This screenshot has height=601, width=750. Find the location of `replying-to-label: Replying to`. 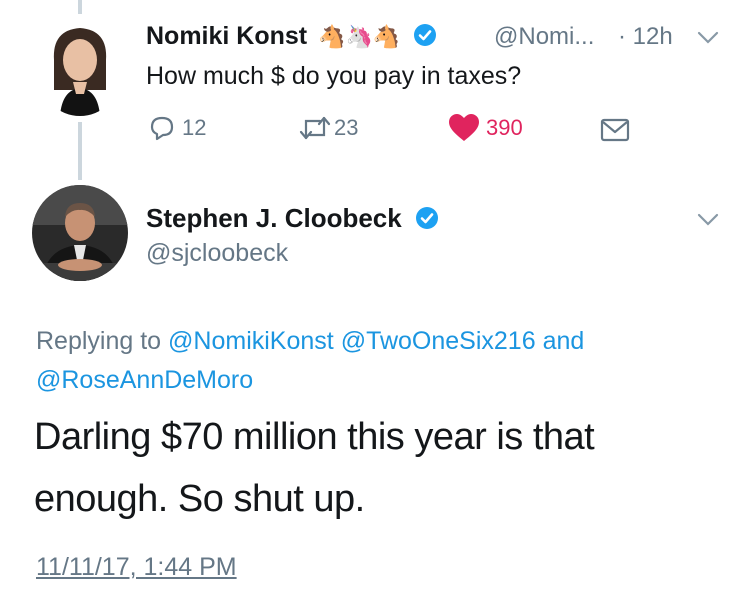

replying-to-label: Replying to is located at coordinates (99, 341).